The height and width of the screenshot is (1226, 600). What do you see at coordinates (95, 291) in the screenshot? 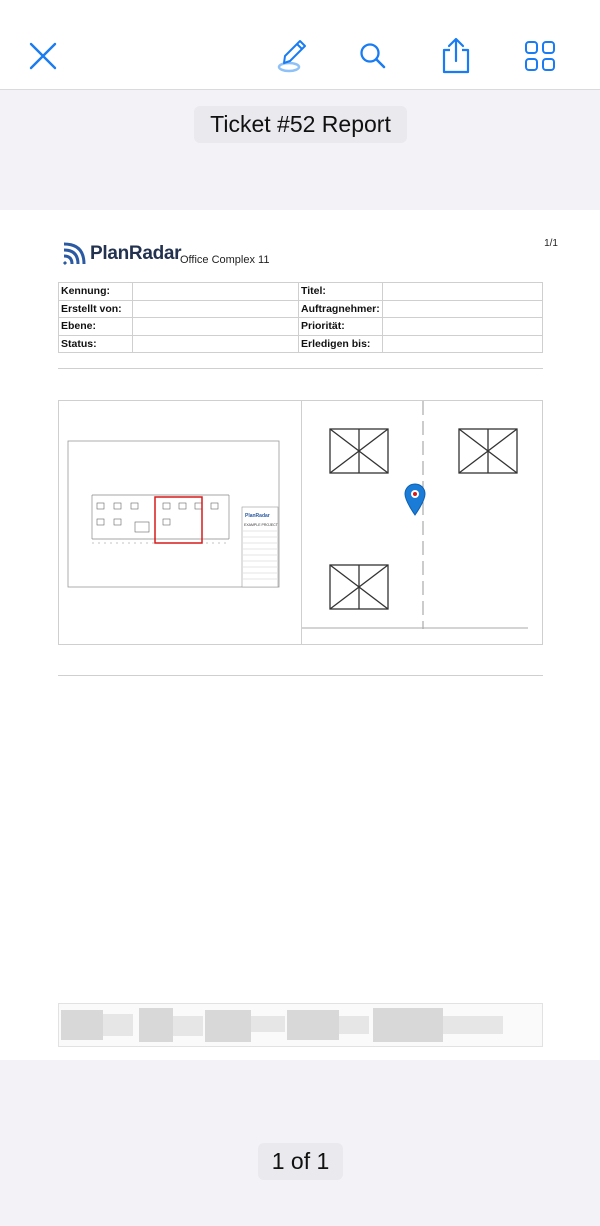
I see `field-label: Kennung:` at bounding box center [95, 291].